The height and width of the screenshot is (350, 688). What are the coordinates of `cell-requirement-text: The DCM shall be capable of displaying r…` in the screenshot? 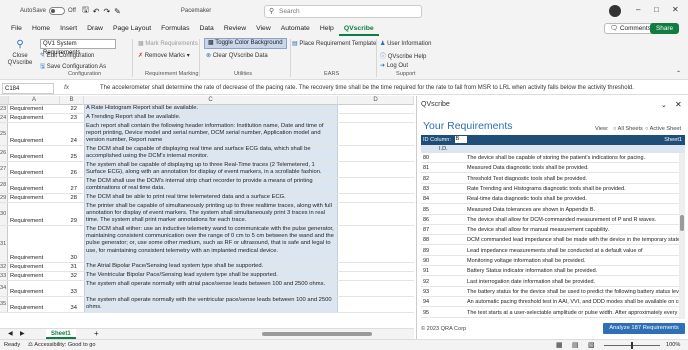 It's located at (211, 153).